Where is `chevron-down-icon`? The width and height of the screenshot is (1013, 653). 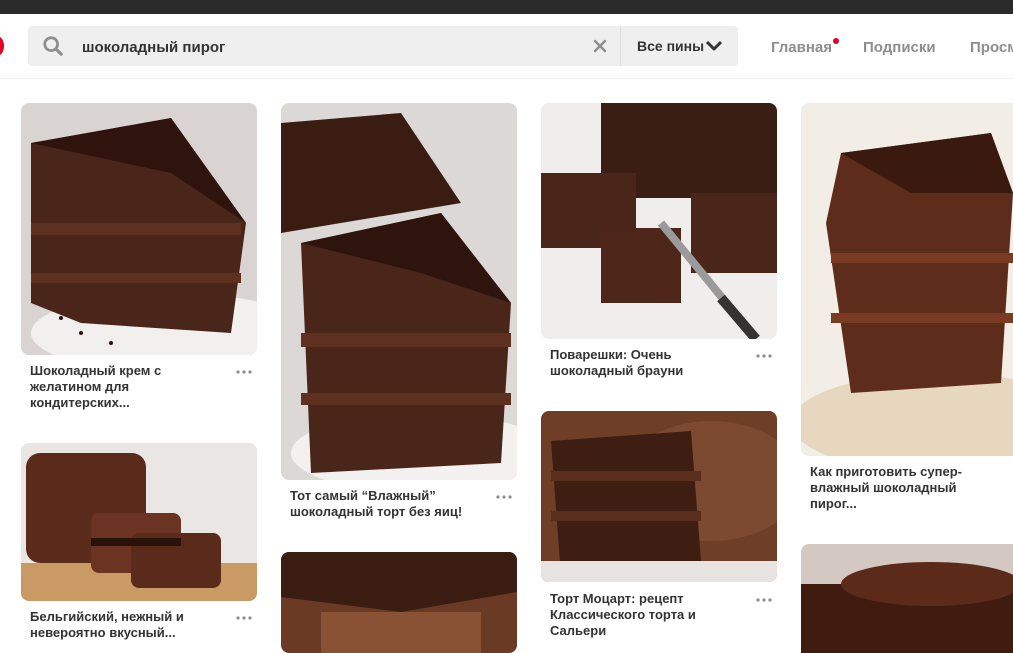
chevron-down-icon is located at coordinates (714, 45).